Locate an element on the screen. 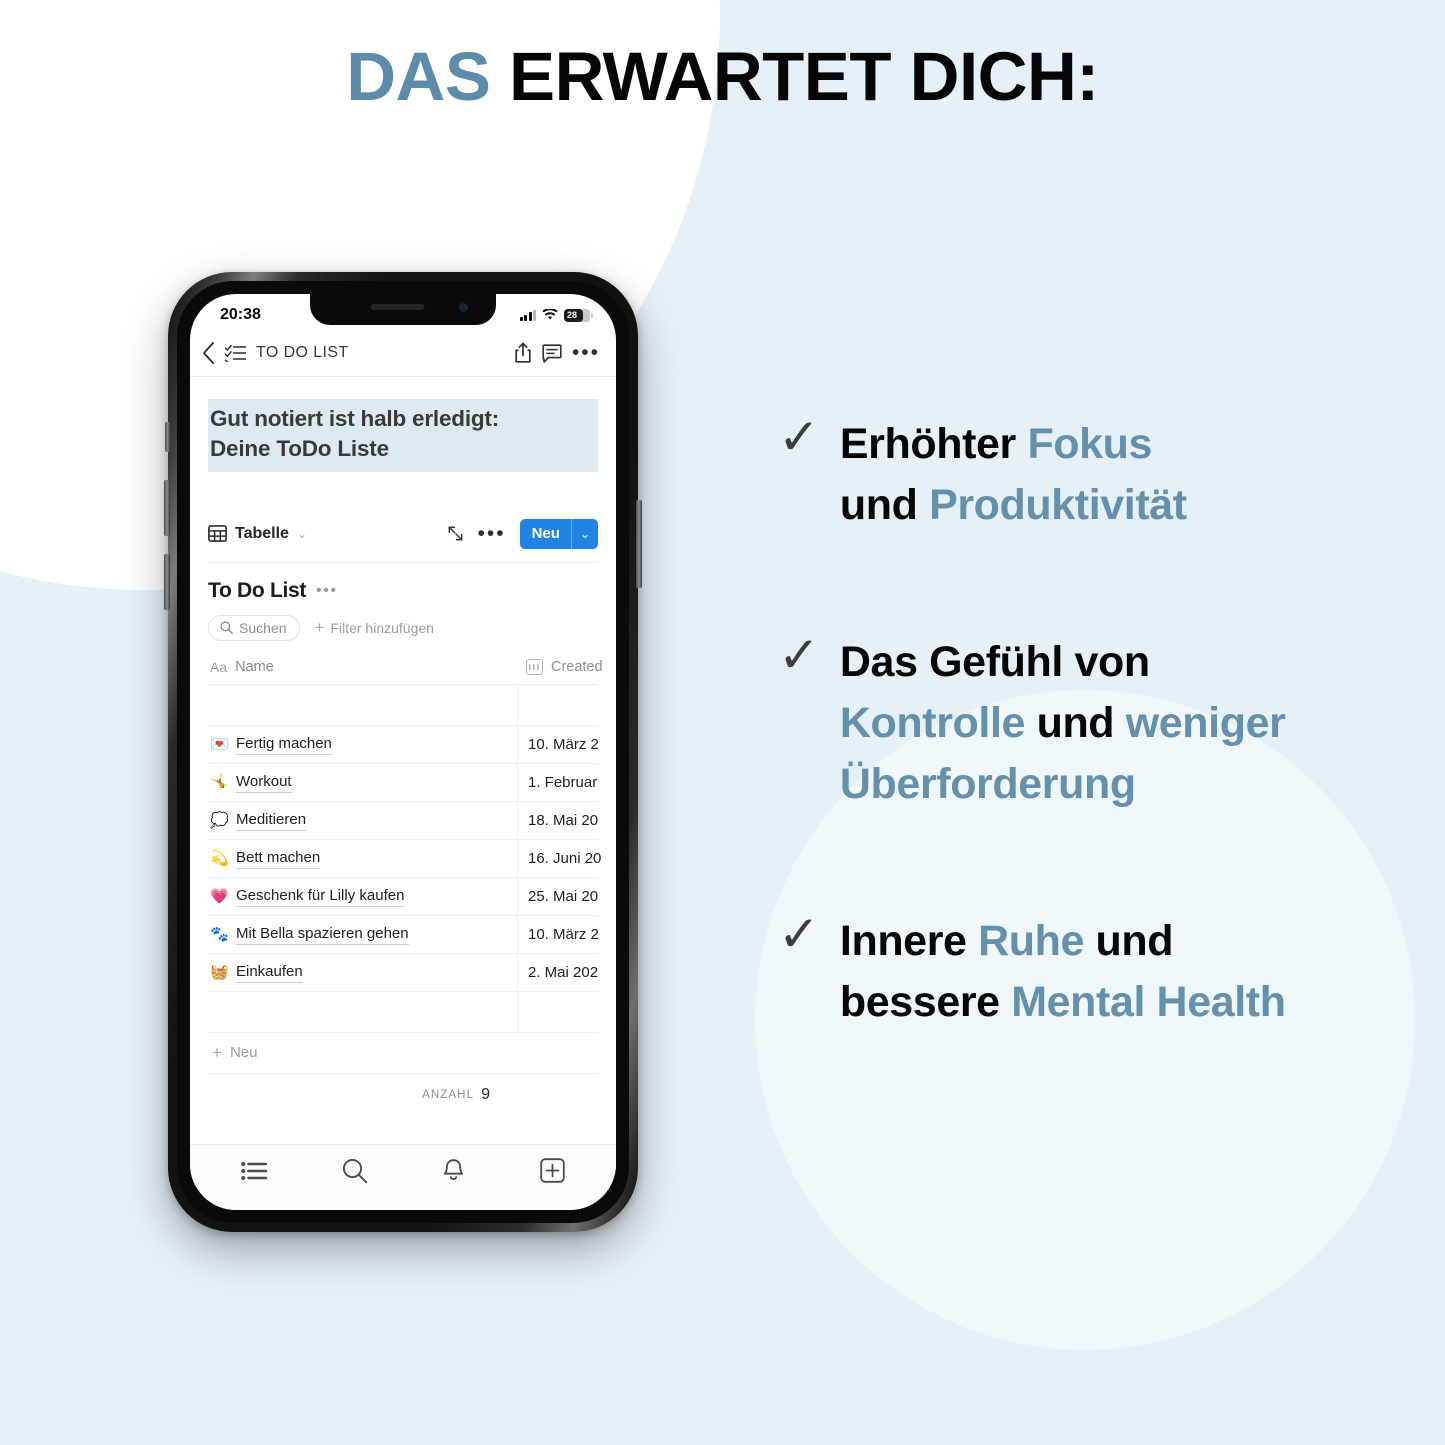  benefit-text: Innere Ruhe und bessere Mental Health is located at coordinates (1063, 972).